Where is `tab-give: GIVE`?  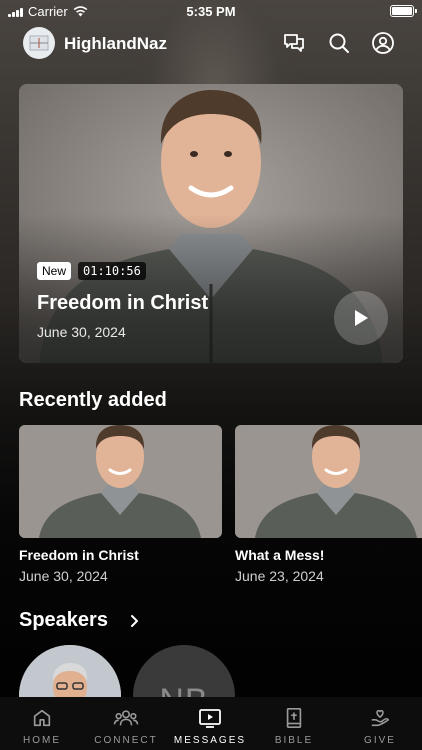 tab-give: GIVE is located at coordinates (380, 726).